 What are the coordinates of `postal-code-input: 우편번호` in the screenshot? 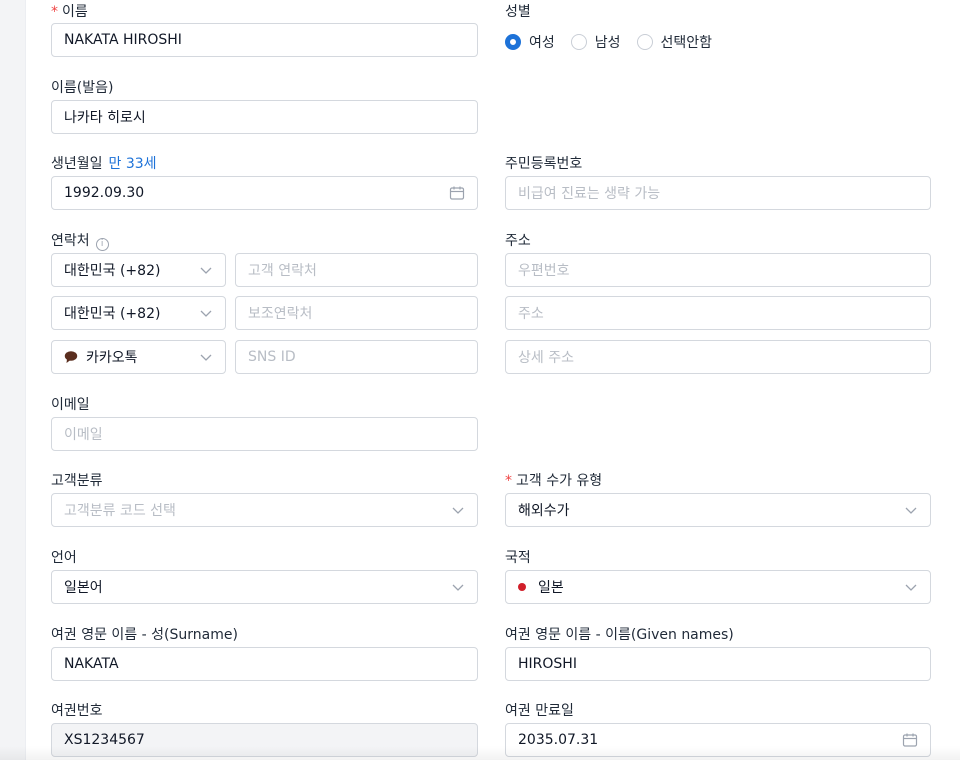 It's located at (718, 270).